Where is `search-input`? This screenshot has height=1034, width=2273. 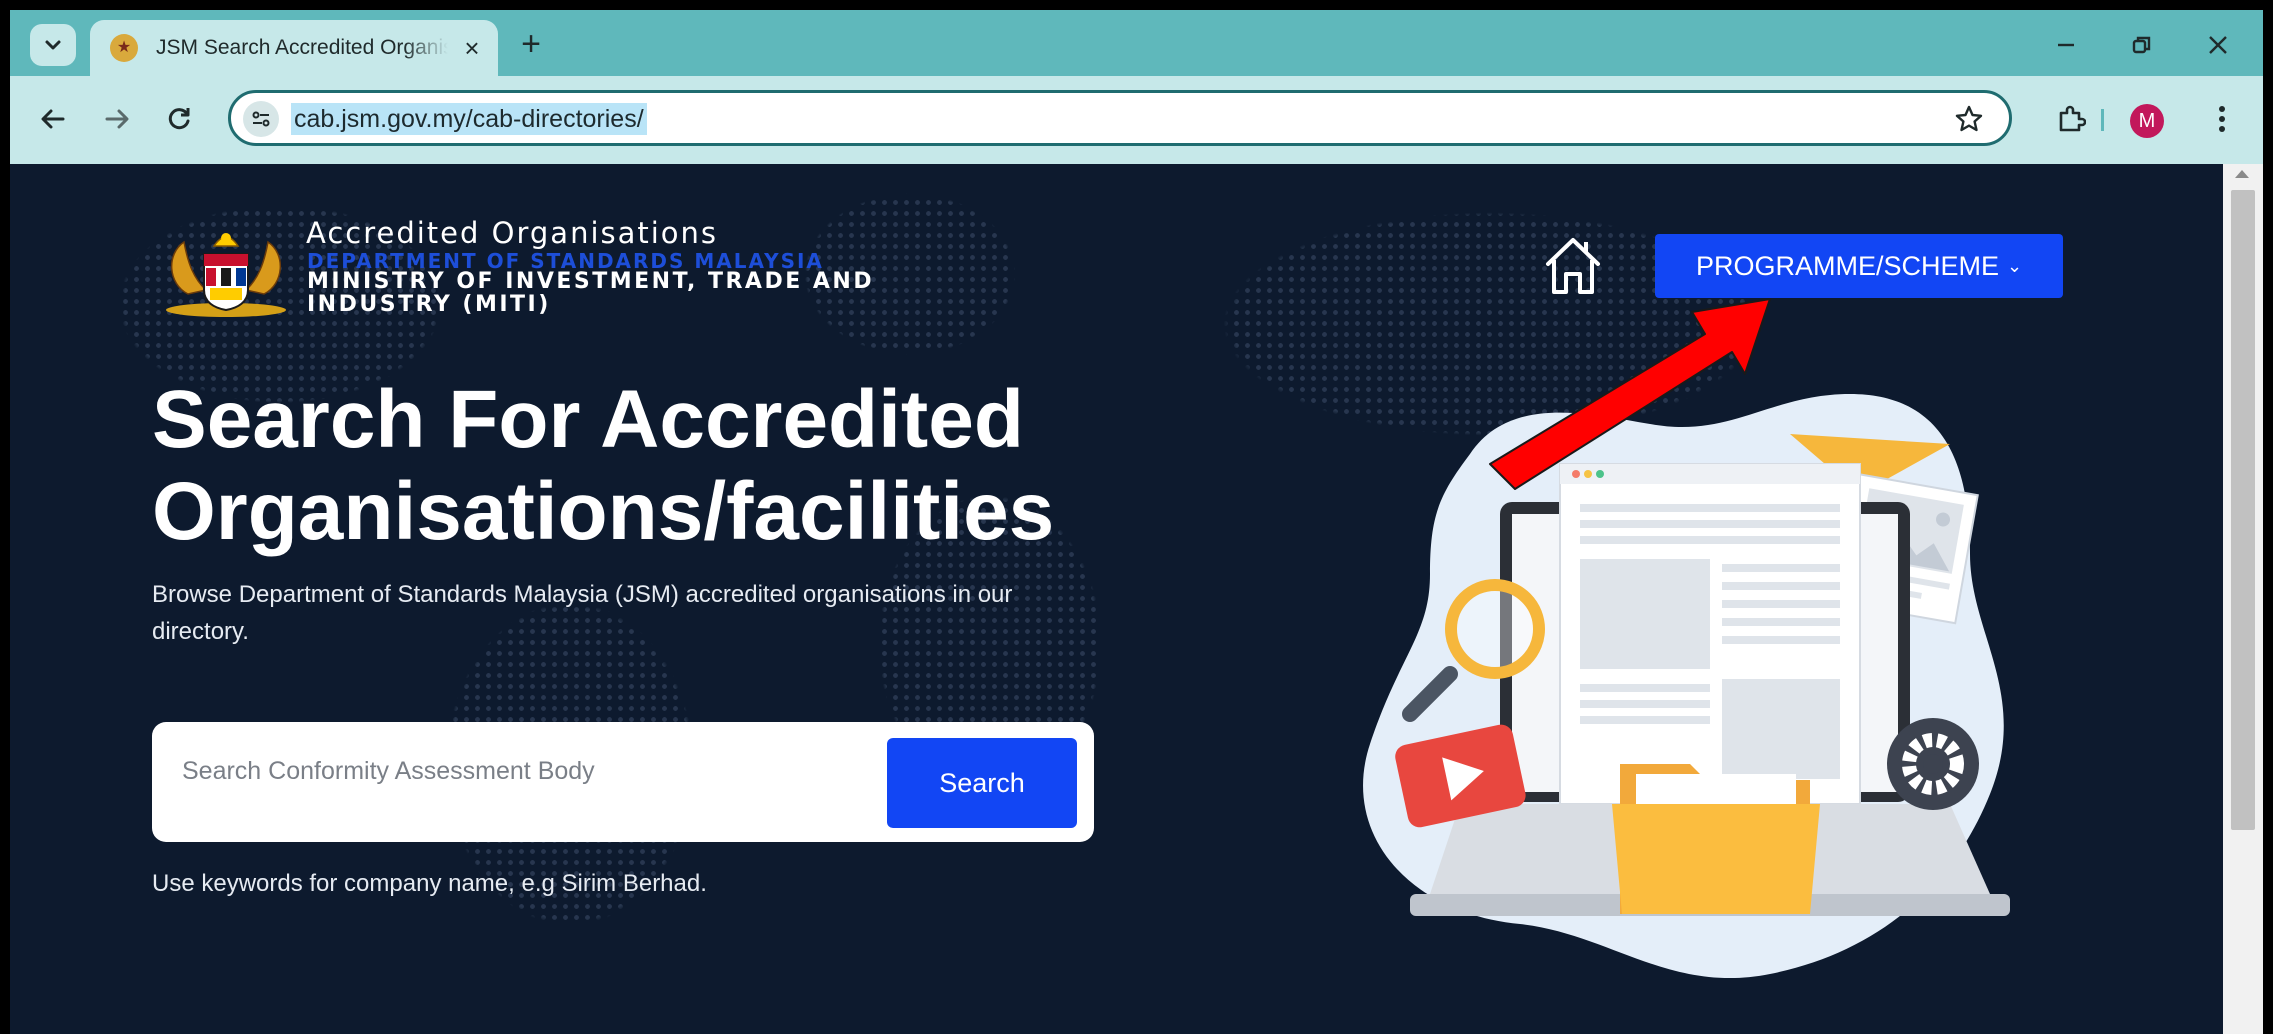 search-input is located at coordinates (512, 771).